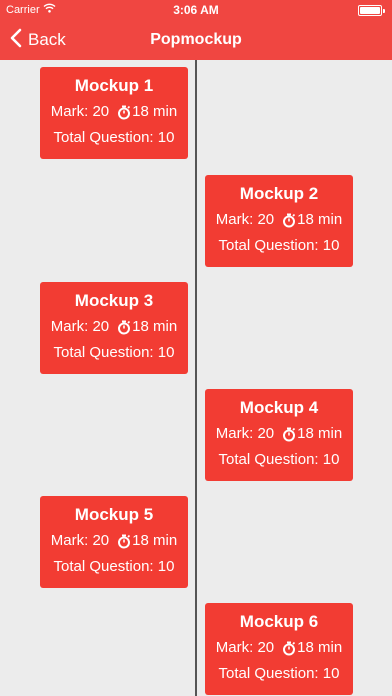  I want to click on mockup-name: Mockup 5, so click(114, 514).